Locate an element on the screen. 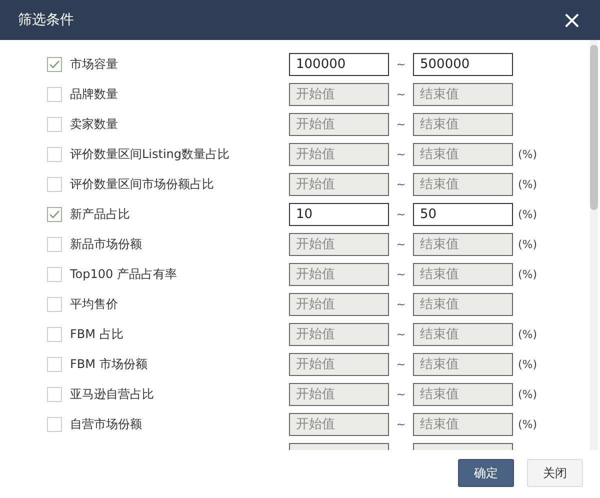 This screenshot has height=498, width=600. close-dialog-button: 关闭 is located at coordinates (555, 473).